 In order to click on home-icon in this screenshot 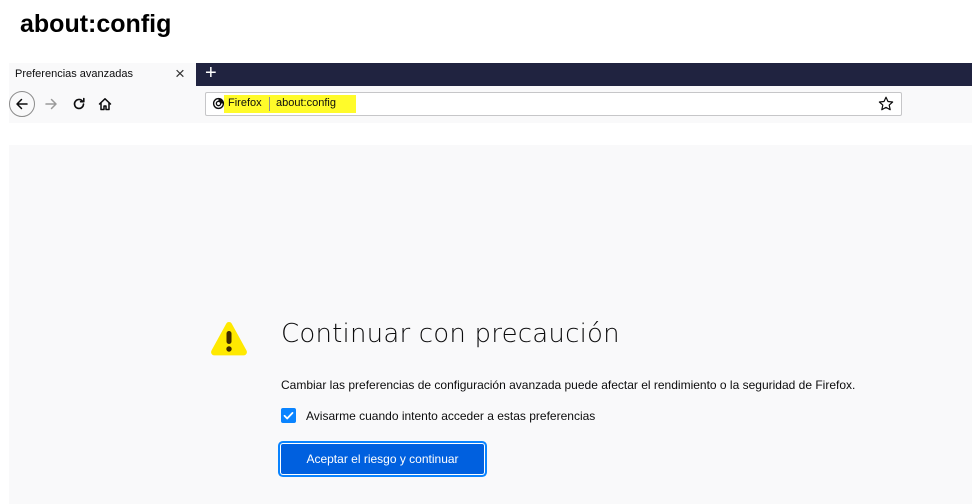, I will do `click(105, 104)`.